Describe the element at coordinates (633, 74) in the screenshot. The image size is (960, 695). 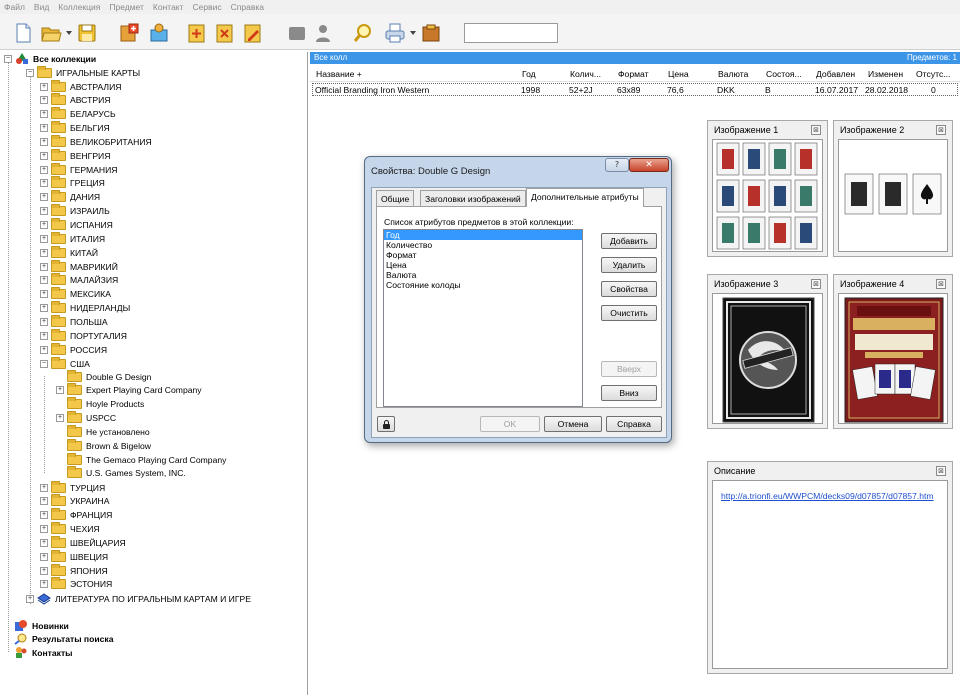
I see `column-format: Формат` at that location.